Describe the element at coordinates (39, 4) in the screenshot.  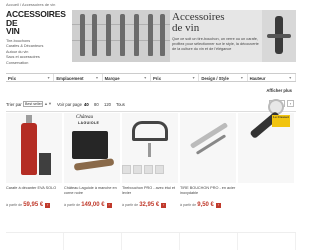
I see `breadcrumb-current: Accessoires de vin` at that location.